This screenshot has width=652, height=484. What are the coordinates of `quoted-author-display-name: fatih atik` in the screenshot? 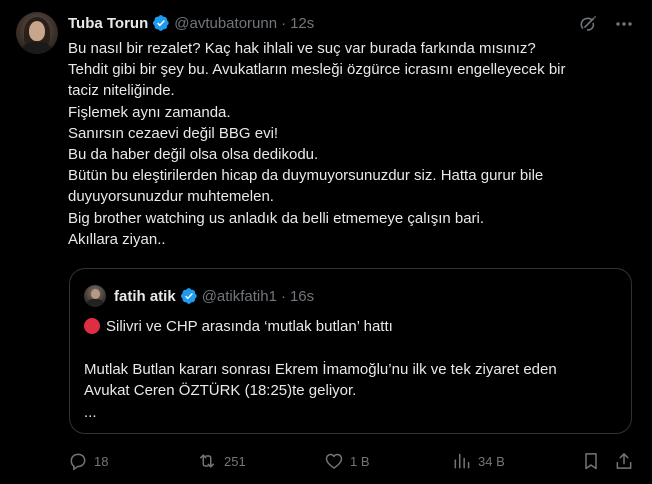 It's located at (145, 296).